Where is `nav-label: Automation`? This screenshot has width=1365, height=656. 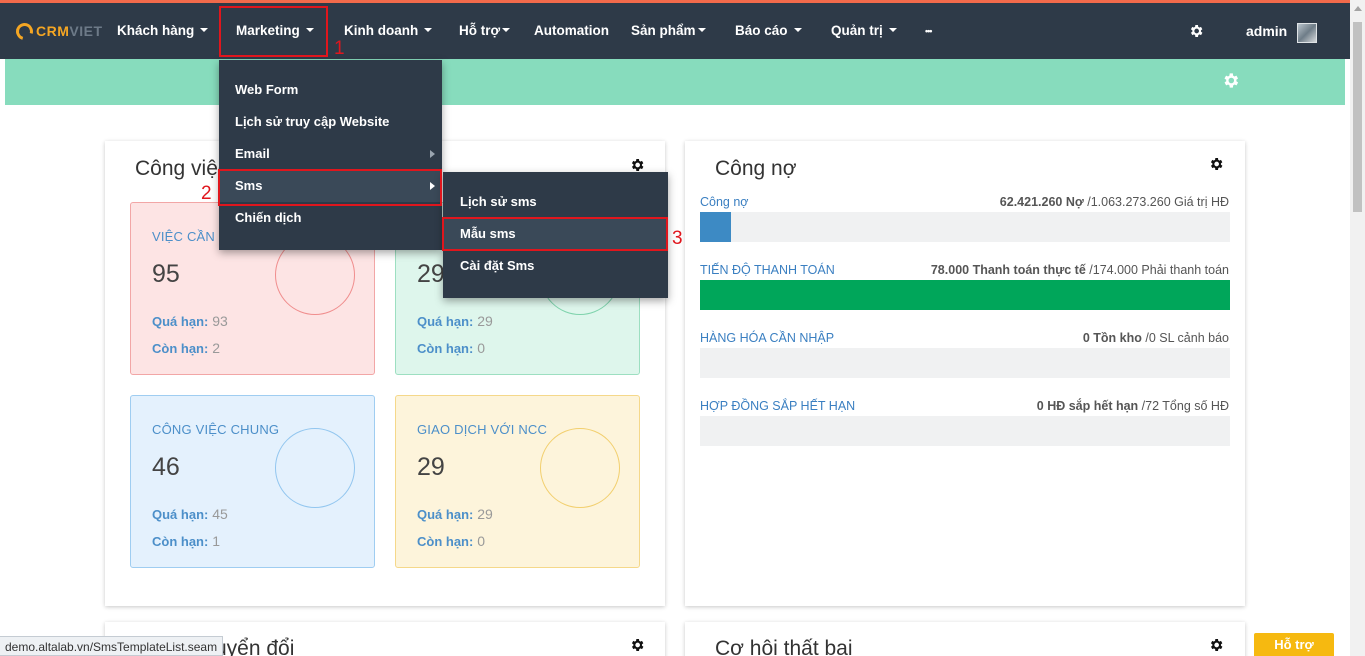
nav-label: Automation is located at coordinates (571, 30).